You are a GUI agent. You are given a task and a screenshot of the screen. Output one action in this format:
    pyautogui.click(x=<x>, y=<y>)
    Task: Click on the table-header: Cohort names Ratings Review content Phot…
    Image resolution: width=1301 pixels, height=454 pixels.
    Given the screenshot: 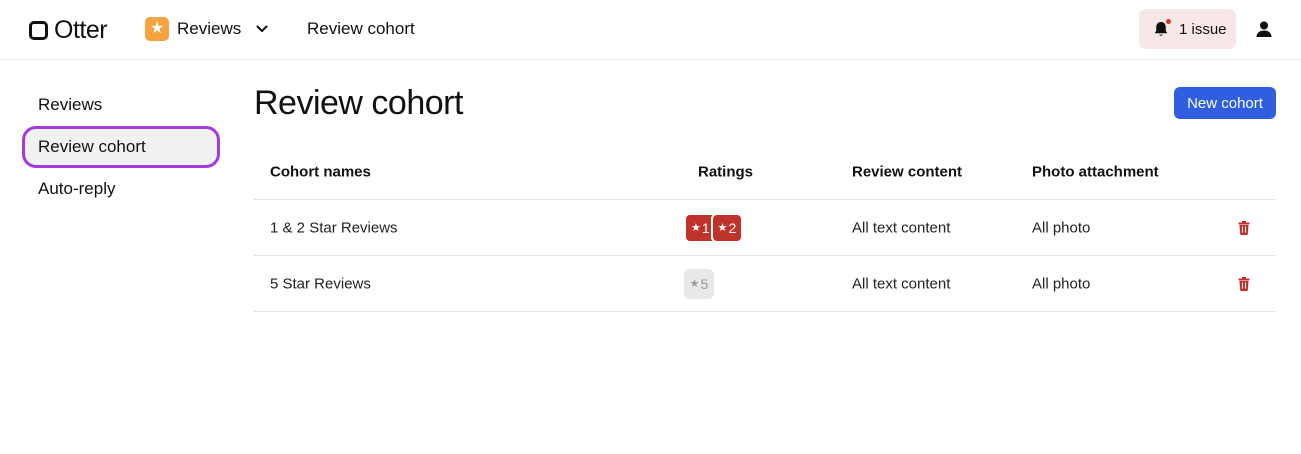 What is the action you would take?
    pyautogui.click(x=765, y=172)
    